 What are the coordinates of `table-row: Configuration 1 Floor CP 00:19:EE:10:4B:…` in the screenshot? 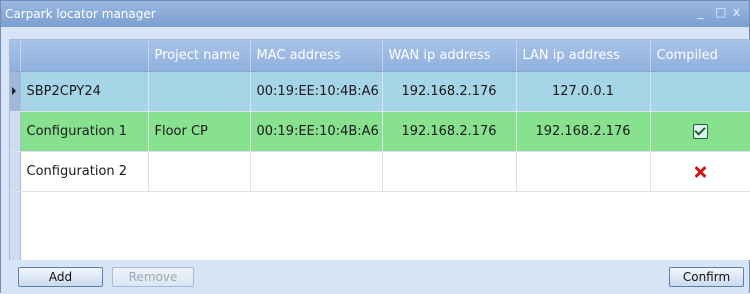 It's located at (380, 131).